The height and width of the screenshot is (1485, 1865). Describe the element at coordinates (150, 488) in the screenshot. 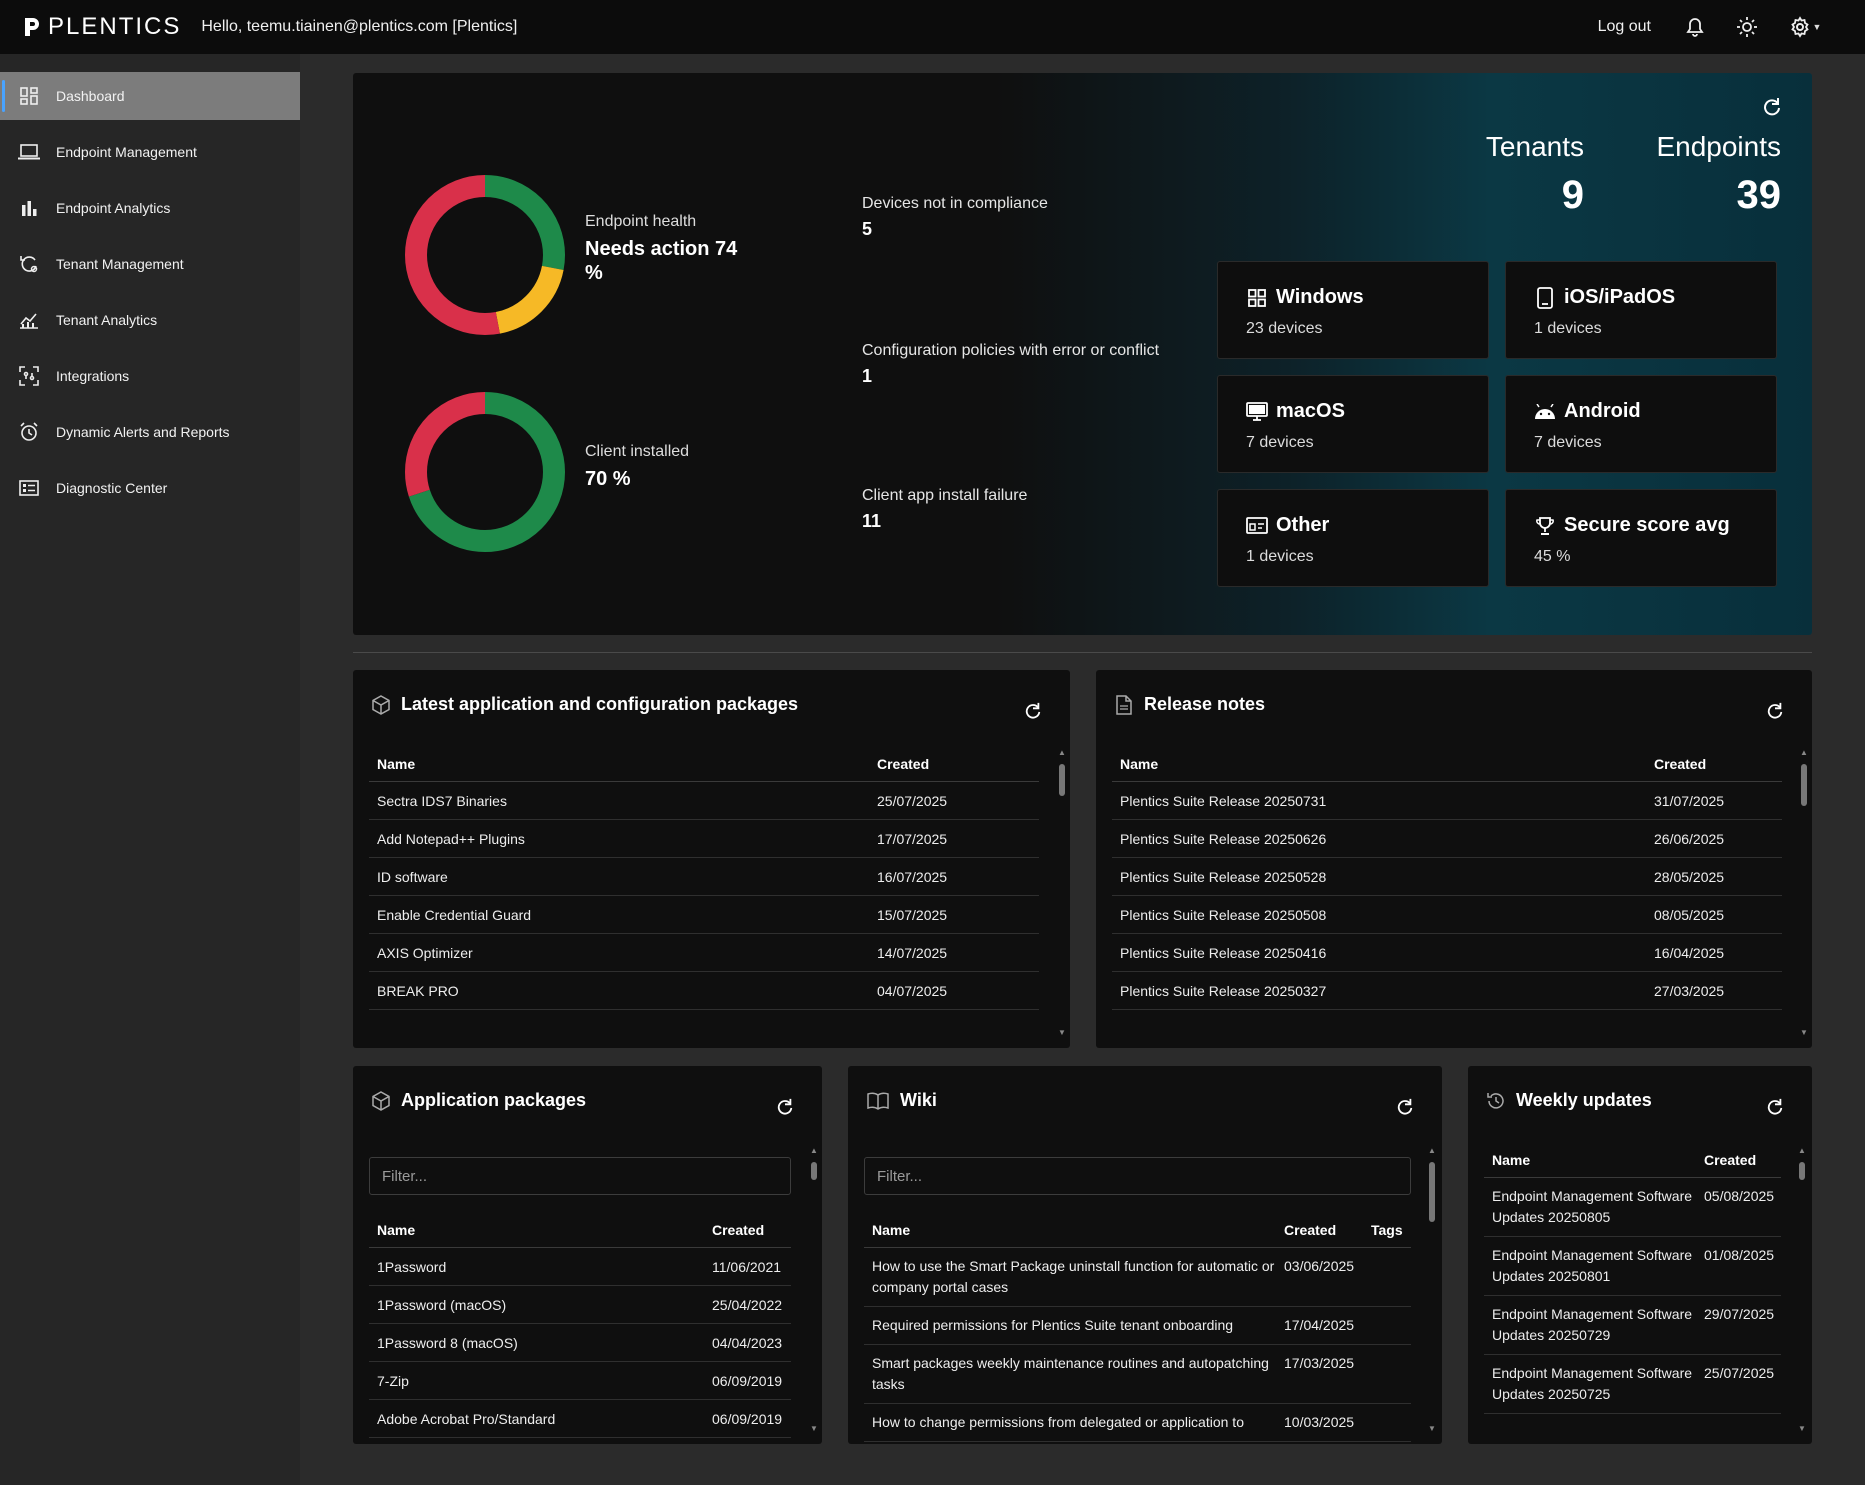

I see `sidebar-item-diagnostic-center: Diagnostic Center` at that location.